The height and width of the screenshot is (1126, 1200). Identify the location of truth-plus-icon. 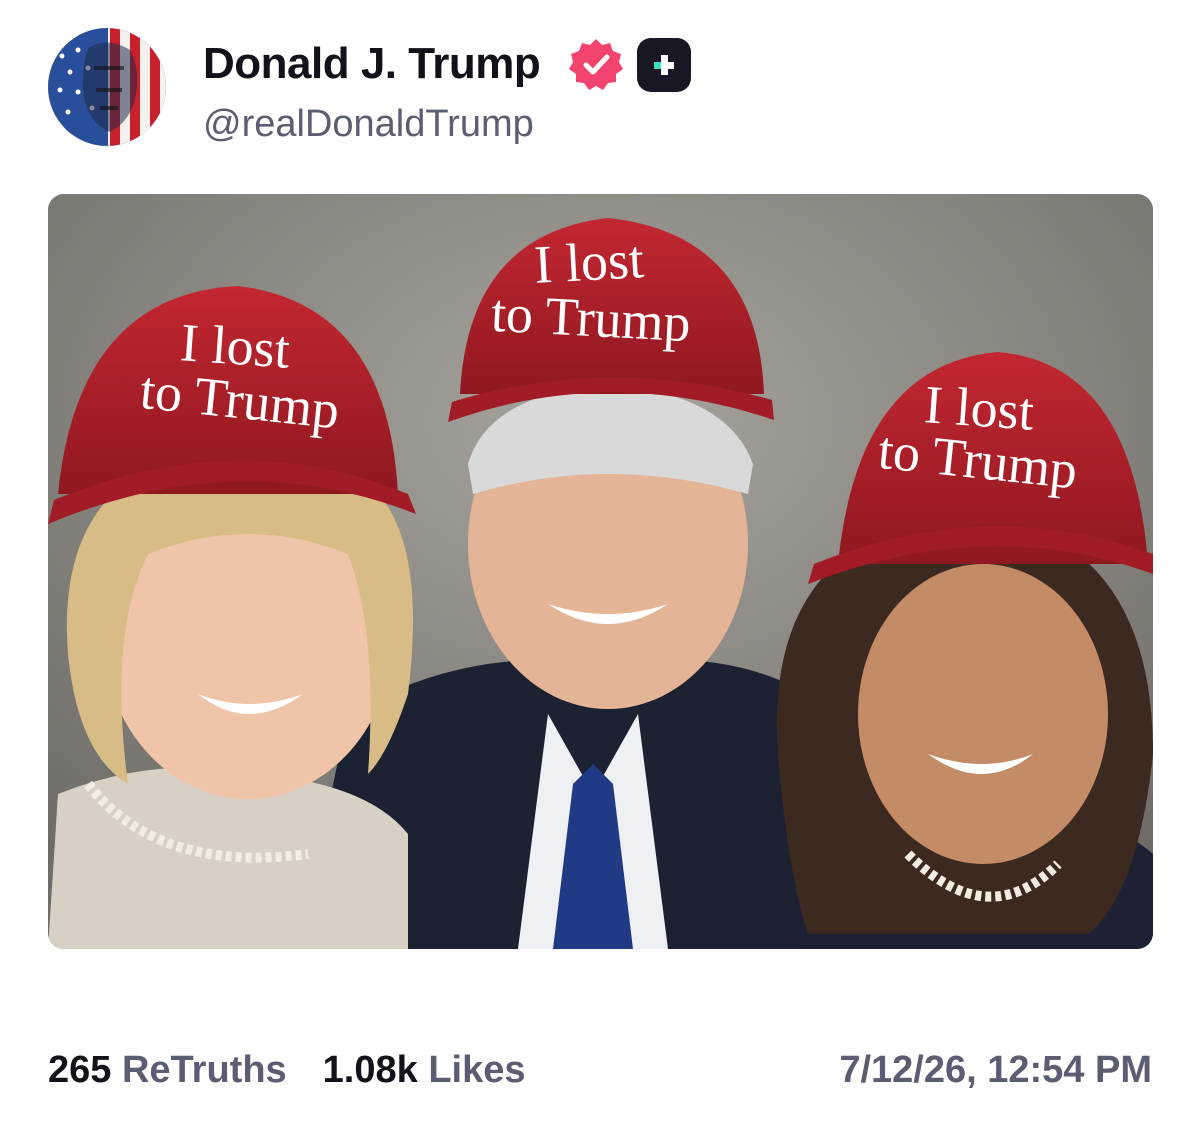
(664, 65).